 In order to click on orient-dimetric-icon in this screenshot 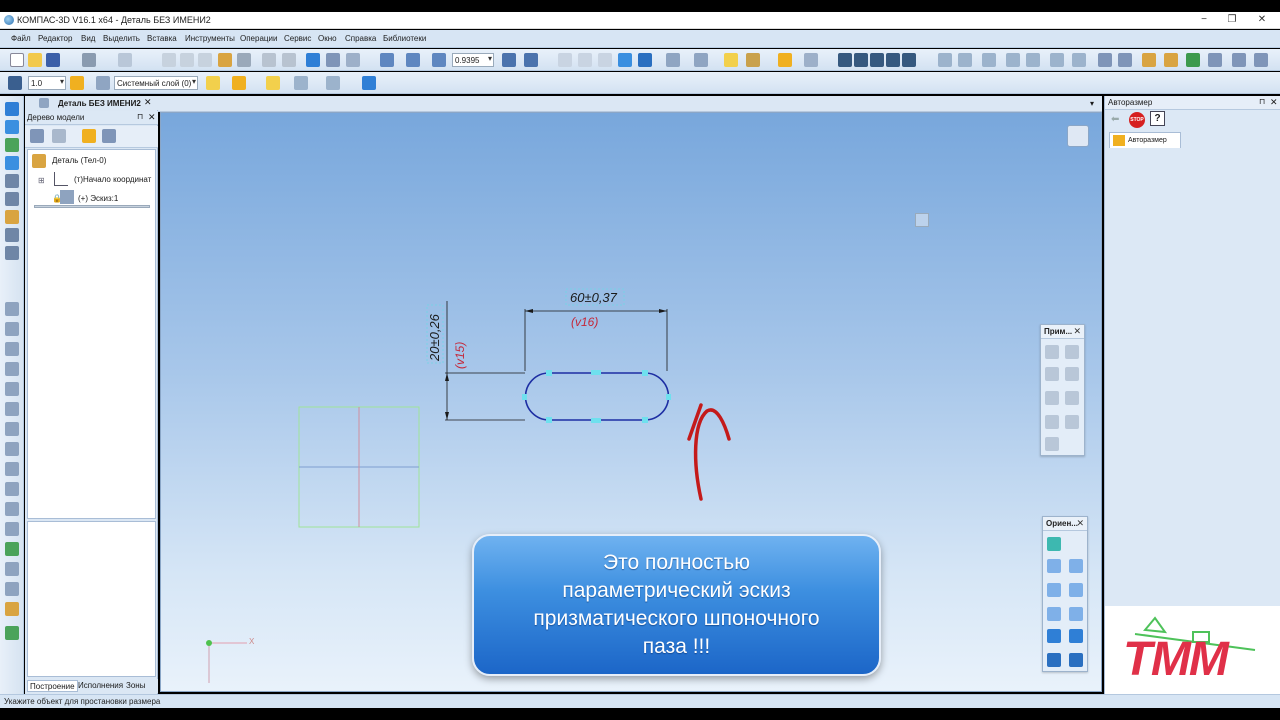, I will do `click(1076, 636)`.